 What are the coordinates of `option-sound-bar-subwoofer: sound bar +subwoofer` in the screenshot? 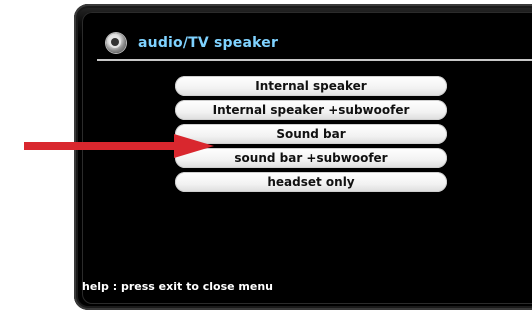 It's located at (311, 158).